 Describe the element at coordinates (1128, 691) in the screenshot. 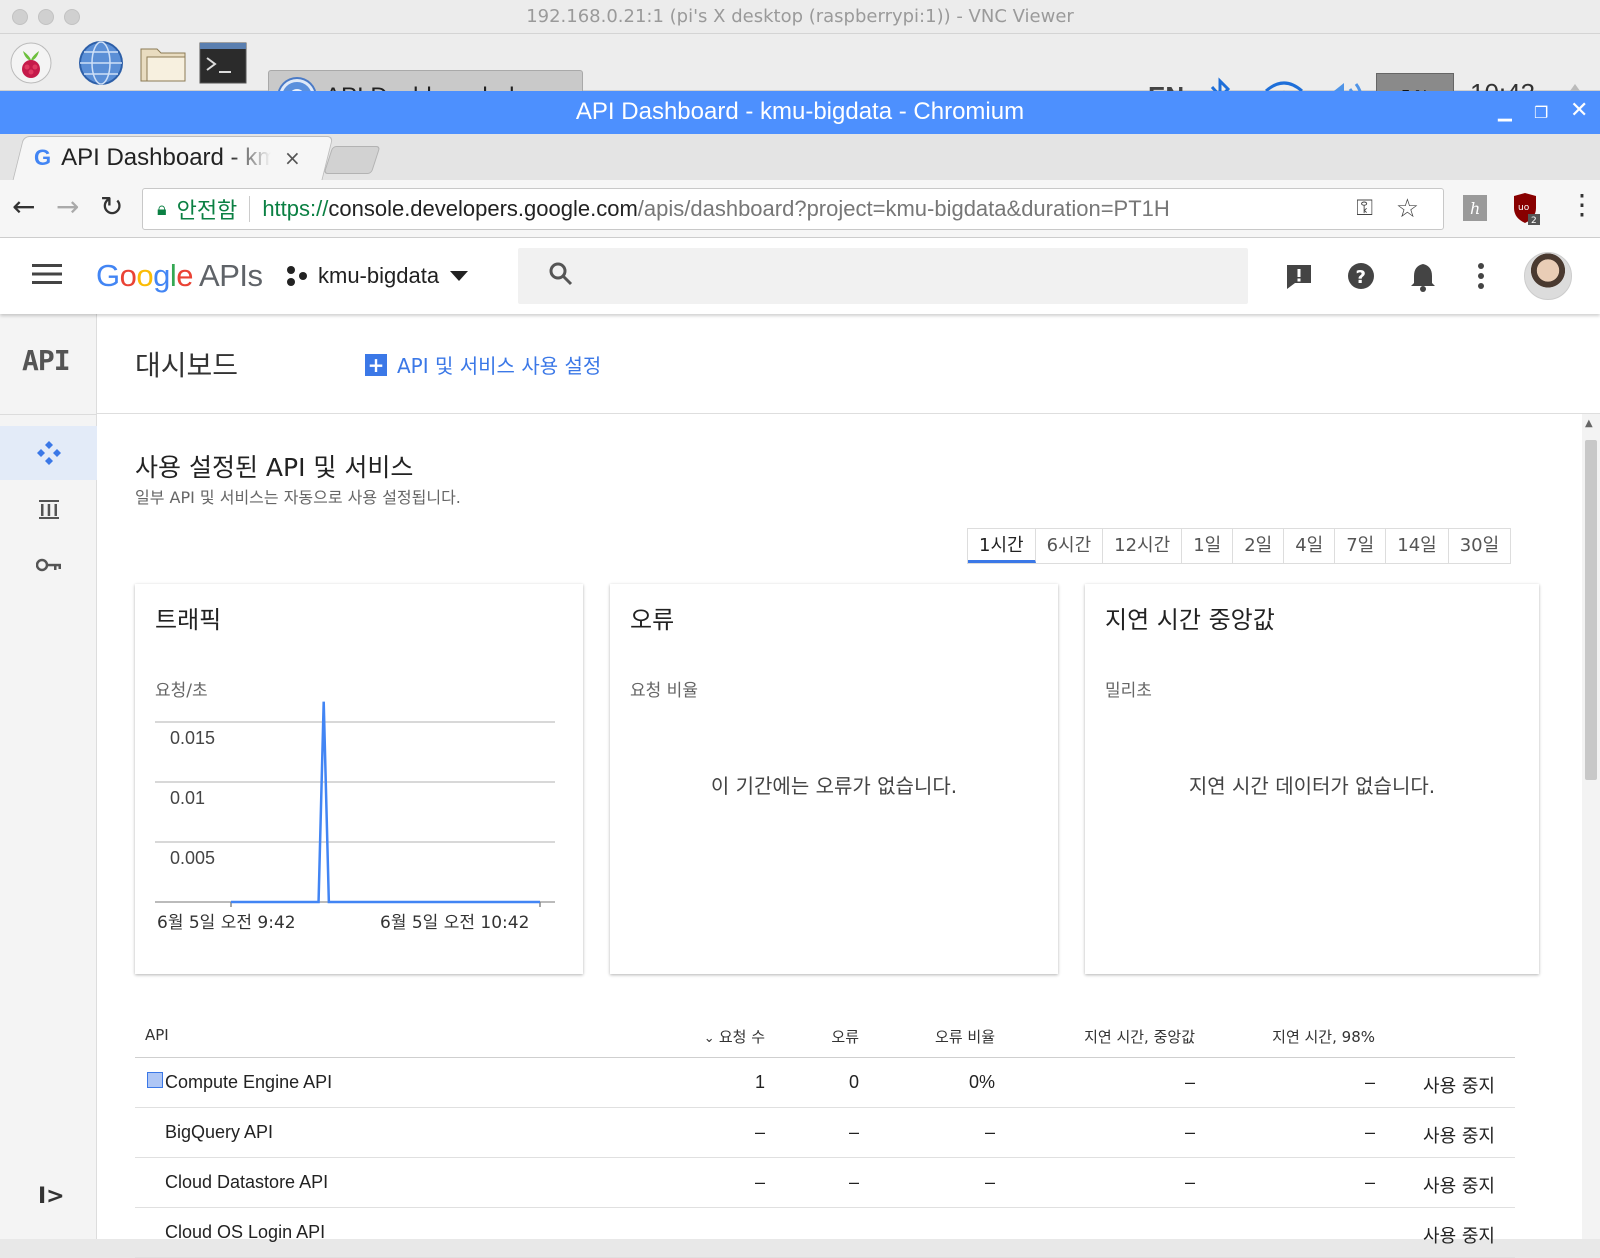

I see `latency-unit: 밀리초` at that location.